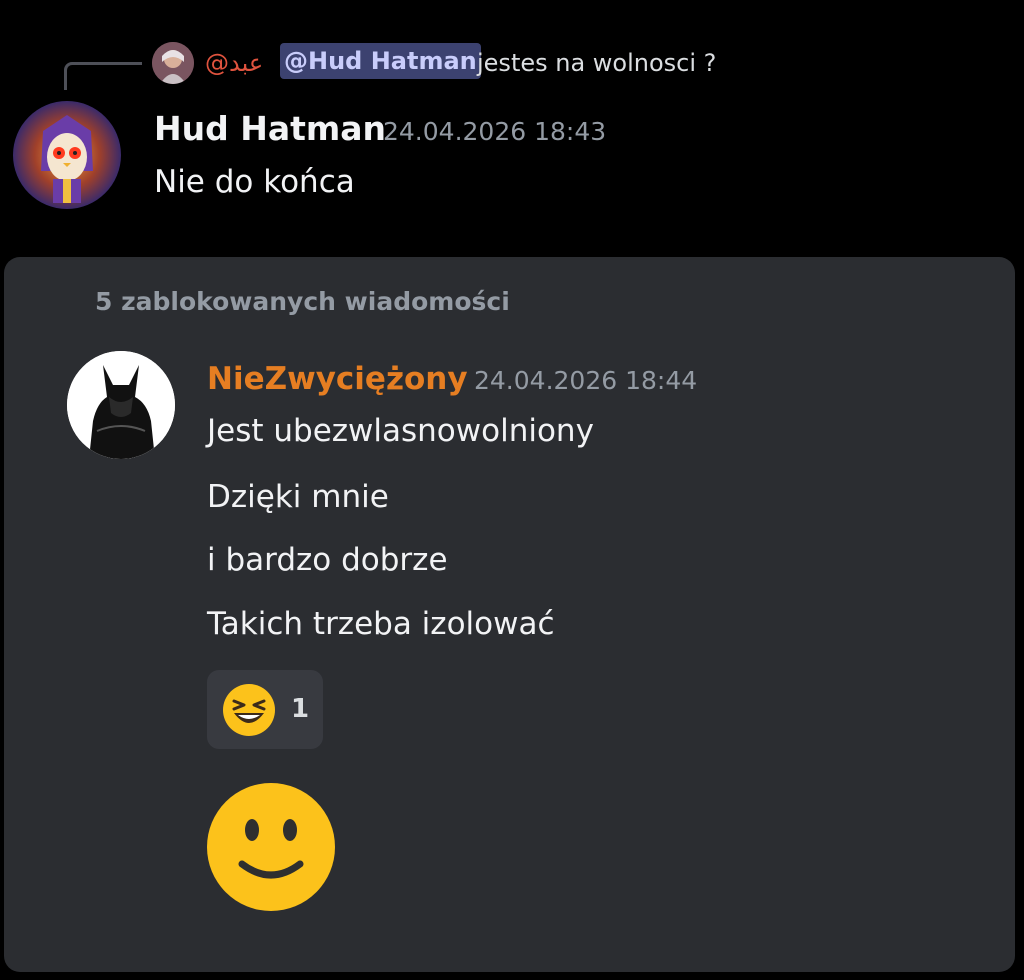 Image resolution: width=1024 pixels, height=980 pixels. I want to click on reaction-button: 1, so click(265, 709).